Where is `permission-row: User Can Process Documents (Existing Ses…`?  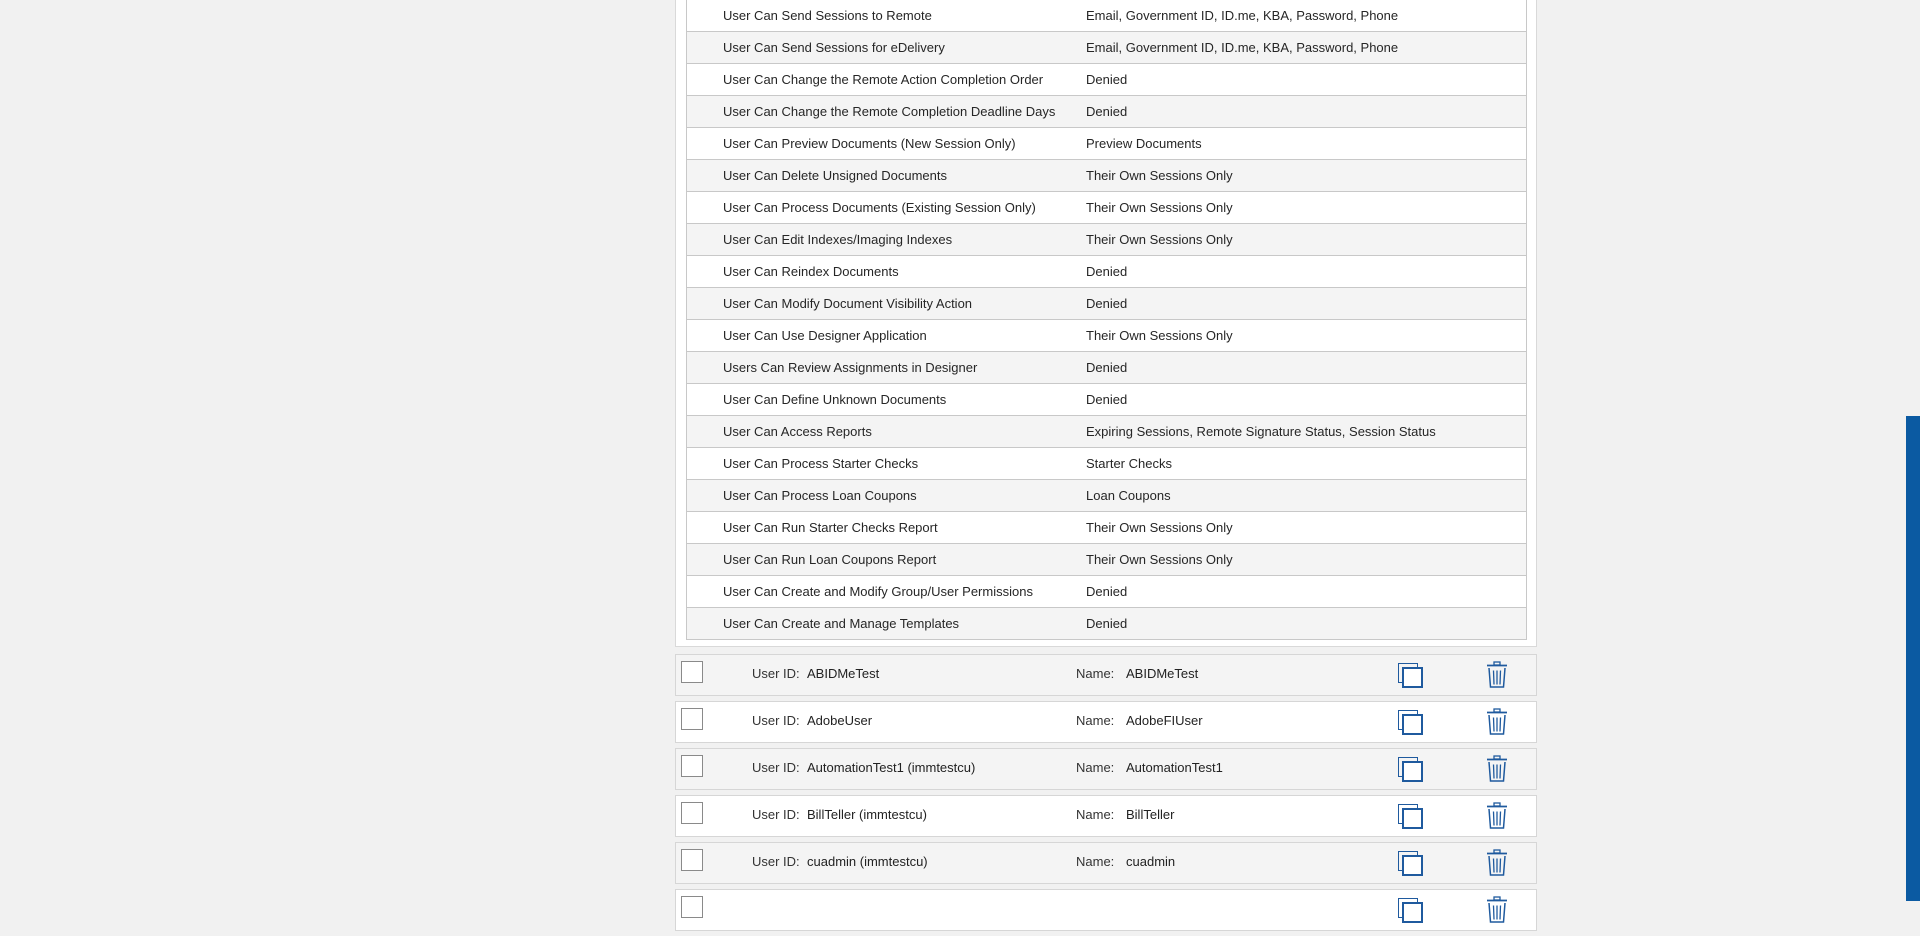 permission-row: User Can Process Documents (Existing Ses… is located at coordinates (1106, 207).